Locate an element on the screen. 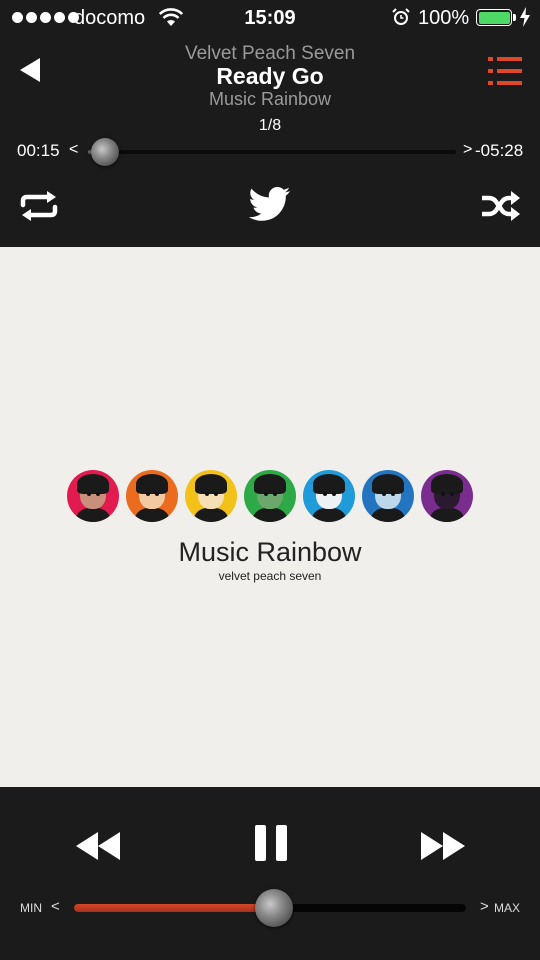 This screenshot has width=540, height=960. artwork-title: Music Rainbow is located at coordinates (270, 552).